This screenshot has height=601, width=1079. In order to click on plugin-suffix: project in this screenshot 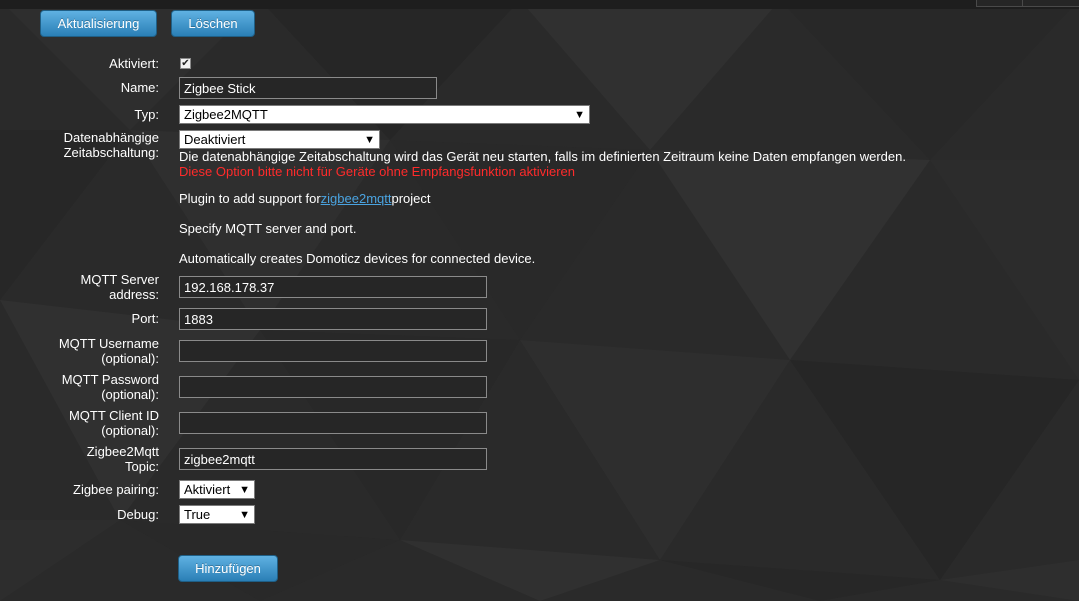, I will do `click(411, 198)`.